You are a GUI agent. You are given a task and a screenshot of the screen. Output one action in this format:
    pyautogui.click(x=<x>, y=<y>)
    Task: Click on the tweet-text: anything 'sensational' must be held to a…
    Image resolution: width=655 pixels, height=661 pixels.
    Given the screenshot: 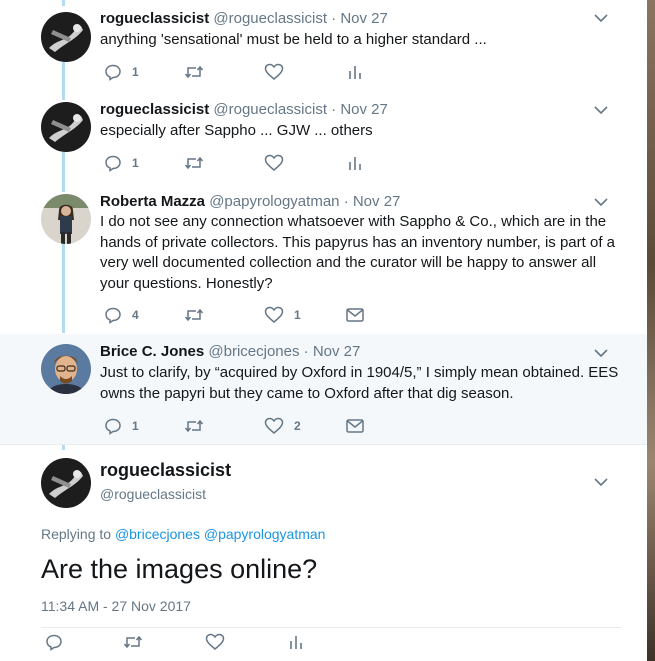 What is the action you would take?
    pyautogui.click(x=293, y=39)
    